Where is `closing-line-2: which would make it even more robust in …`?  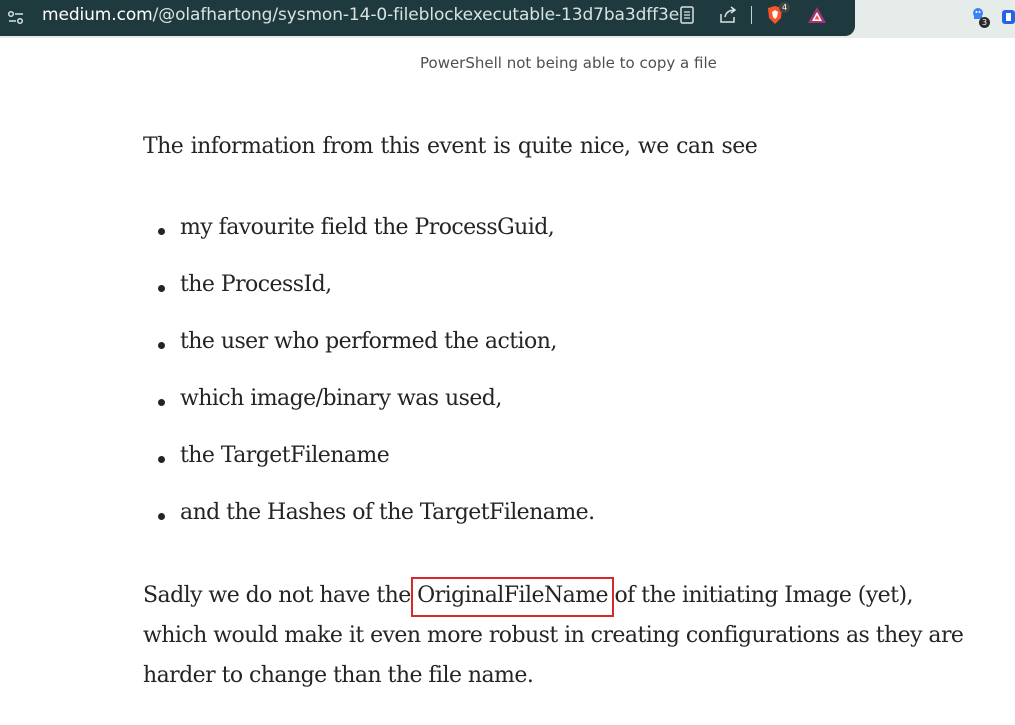
closing-line-2: which would make it even more robust in … is located at coordinates (553, 635).